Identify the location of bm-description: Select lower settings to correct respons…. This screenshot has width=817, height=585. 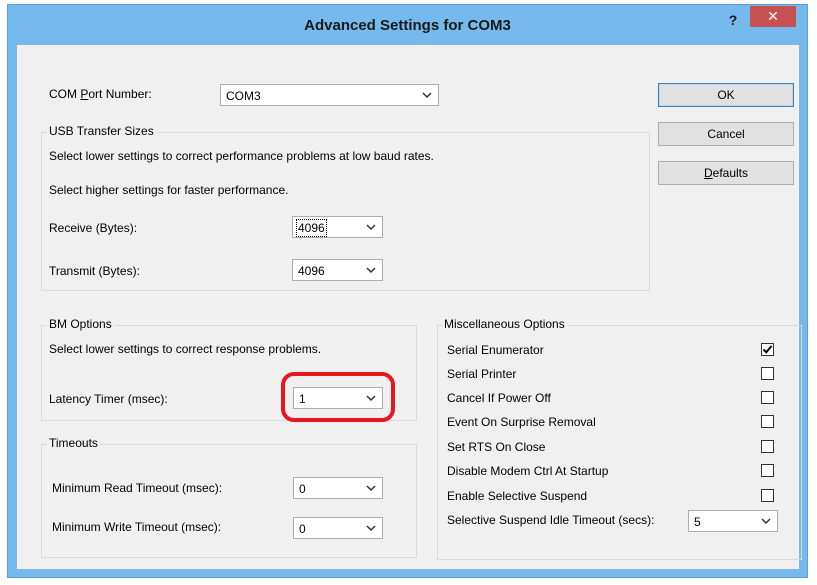
(185, 349).